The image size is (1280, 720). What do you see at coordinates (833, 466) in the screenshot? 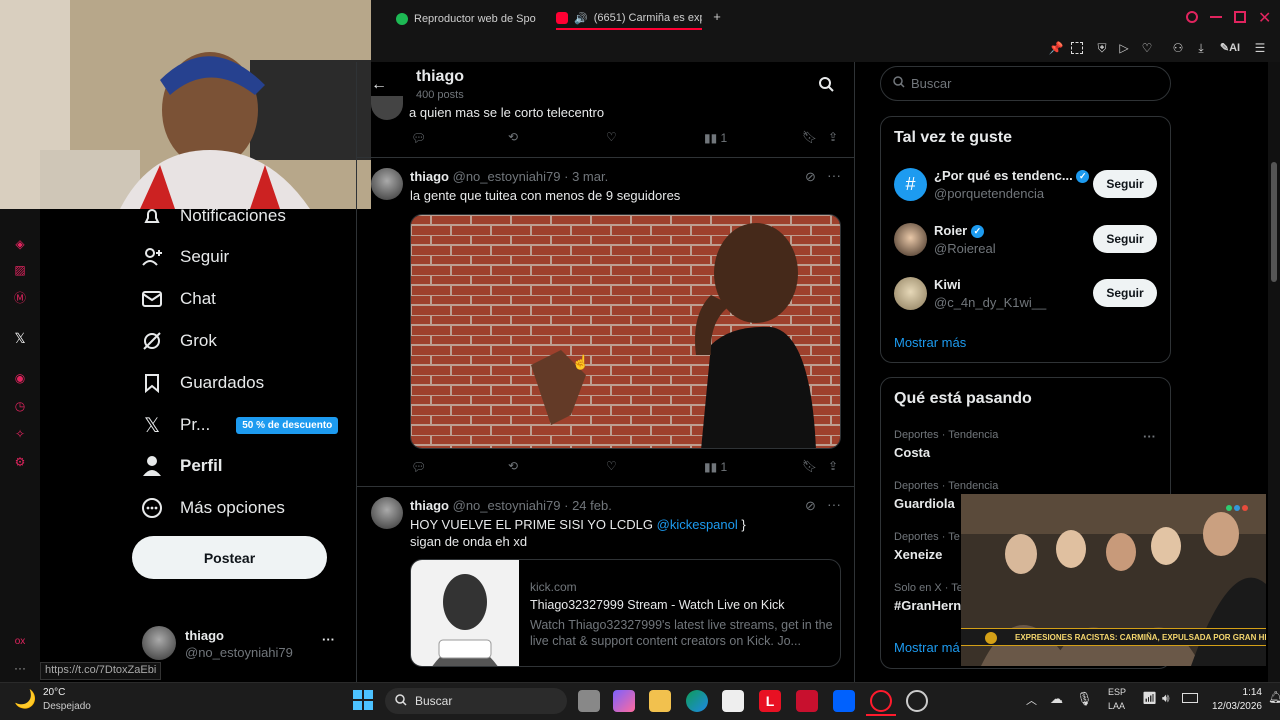
I see `share-icon: ⇪` at bounding box center [833, 466].